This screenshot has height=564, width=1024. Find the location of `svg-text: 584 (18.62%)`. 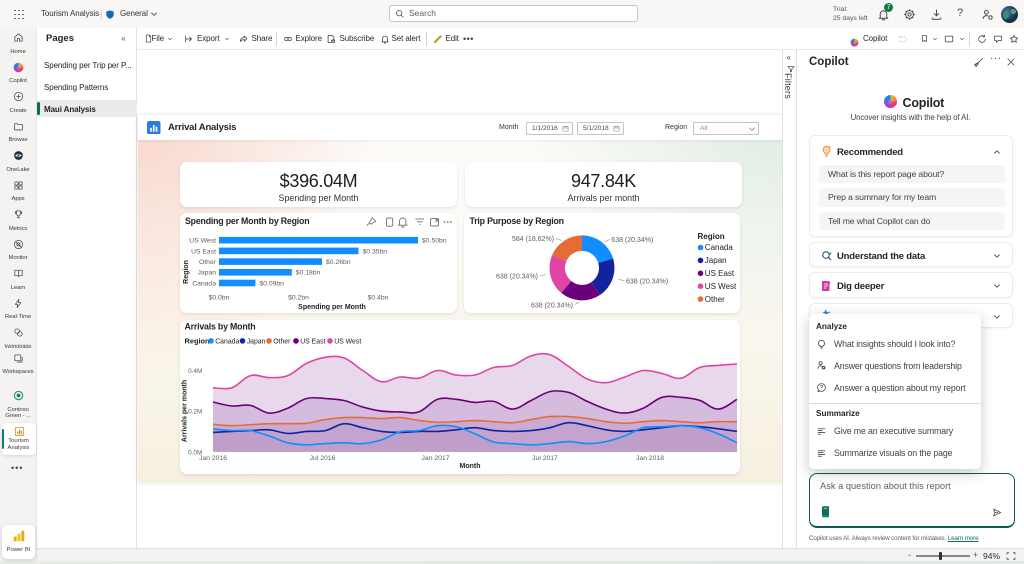

svg-text: 584 (18.62%) is located at coordinates (532, 239).